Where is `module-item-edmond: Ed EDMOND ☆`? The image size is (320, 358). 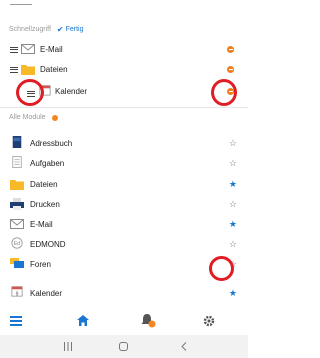 module-item-edmond: Ed EDMOND ☆ is located at coordinates (124, 244).